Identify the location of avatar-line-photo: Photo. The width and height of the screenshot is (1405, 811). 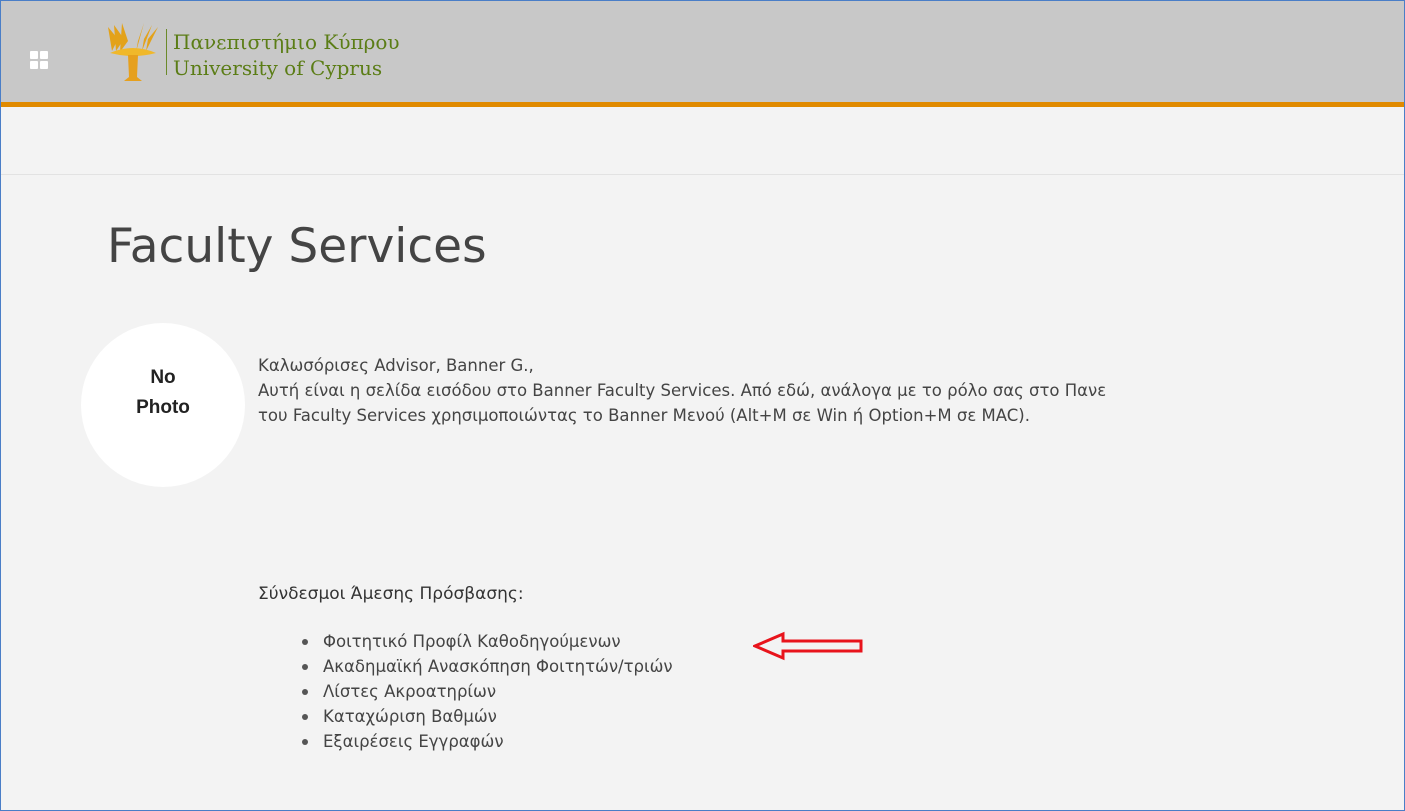
(163, 407).